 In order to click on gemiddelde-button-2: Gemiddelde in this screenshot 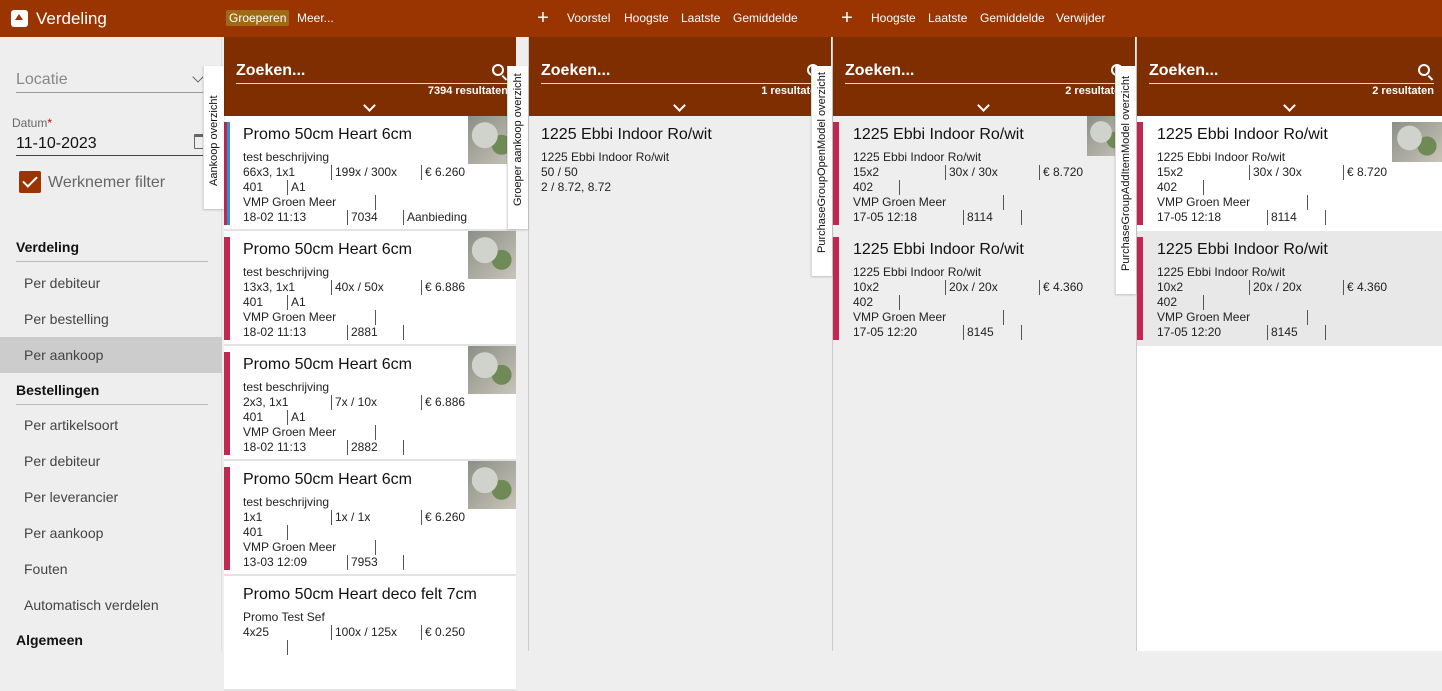, I will do `click(1012, 18)`.